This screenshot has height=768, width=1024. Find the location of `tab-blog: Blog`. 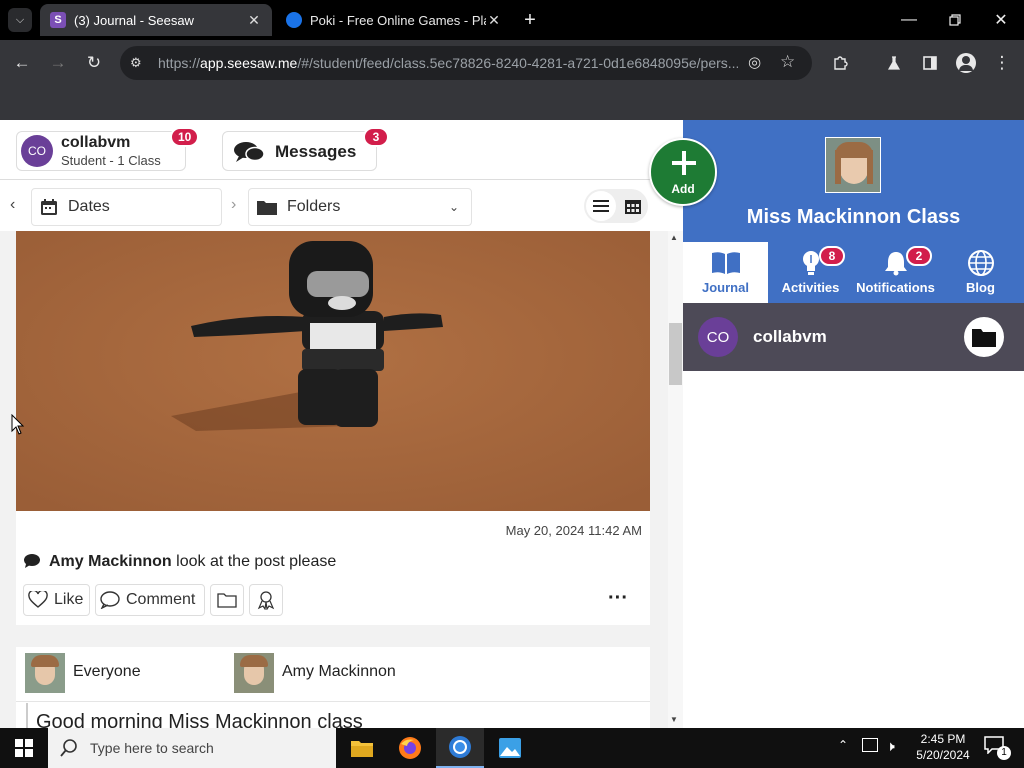

tab-blog: Blog is located at coordinates (980, 272).